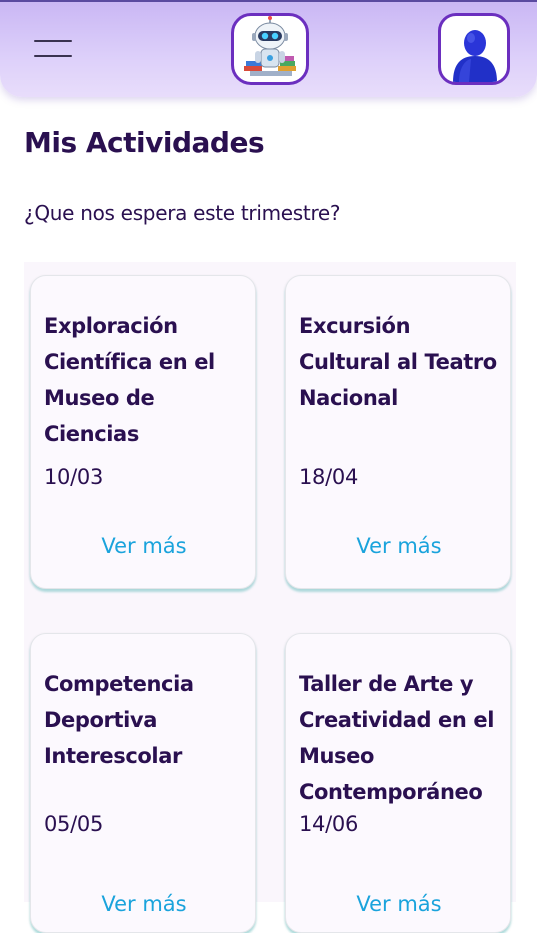  What do you see at coordinates (54, 50) in the screenshot?
I see `hamburger-menu-icon` at bounding box center [54, 50].